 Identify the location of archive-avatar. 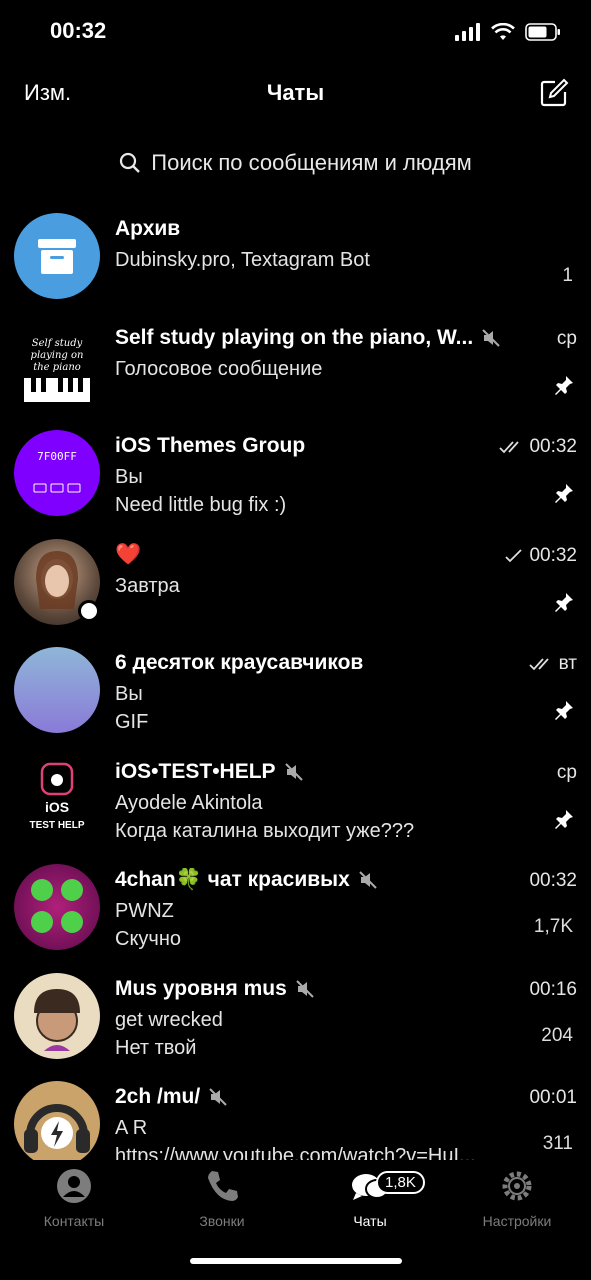
(57, 256).